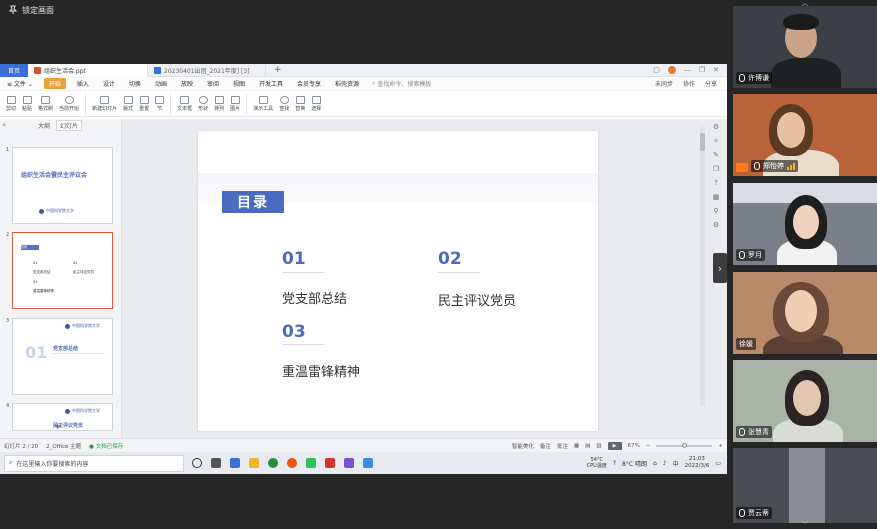 The height and width of the screenshot is (529, 877). What do you see at coordinates (216, 463) in the screenshot?
I see `task-view-icon` at bounding box center [216, 463].